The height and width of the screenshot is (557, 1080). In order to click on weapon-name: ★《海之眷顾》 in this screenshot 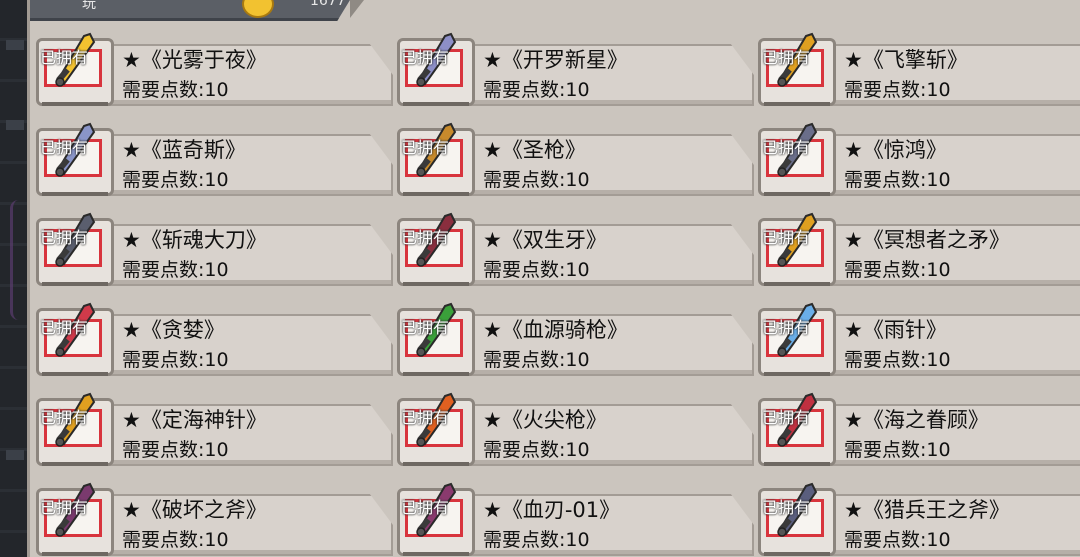, I will do `click(916, 420)`.